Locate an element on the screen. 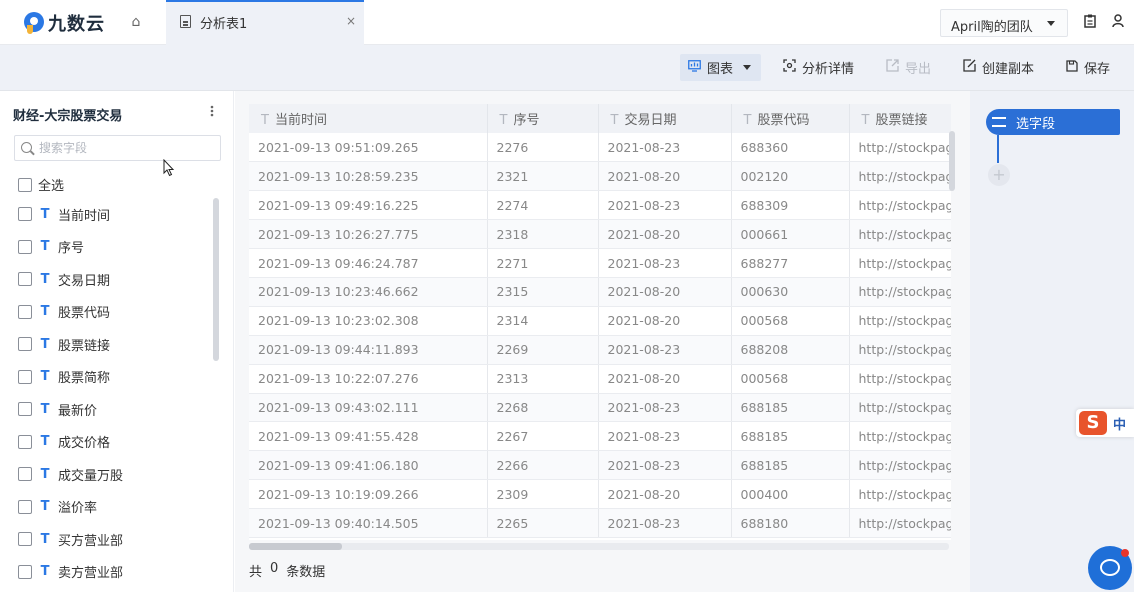  field-item: T 溢价率 is located at coordinates (113, 507).